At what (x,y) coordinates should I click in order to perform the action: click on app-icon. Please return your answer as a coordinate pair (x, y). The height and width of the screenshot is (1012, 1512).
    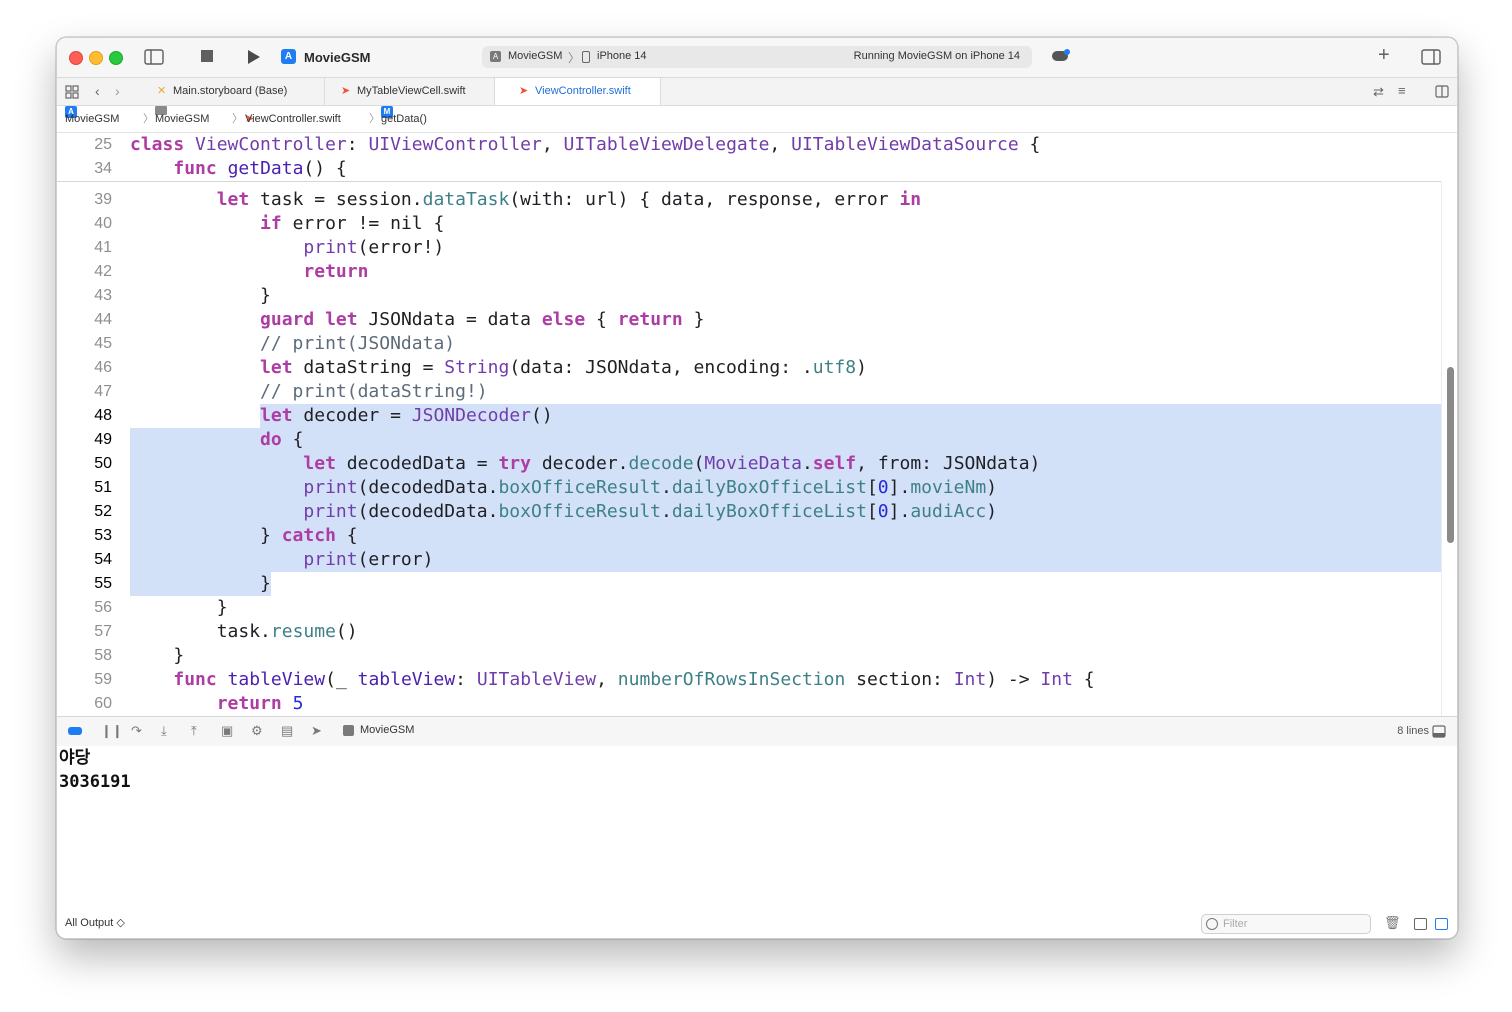
    Looking at the image, I should click on (348, 730).